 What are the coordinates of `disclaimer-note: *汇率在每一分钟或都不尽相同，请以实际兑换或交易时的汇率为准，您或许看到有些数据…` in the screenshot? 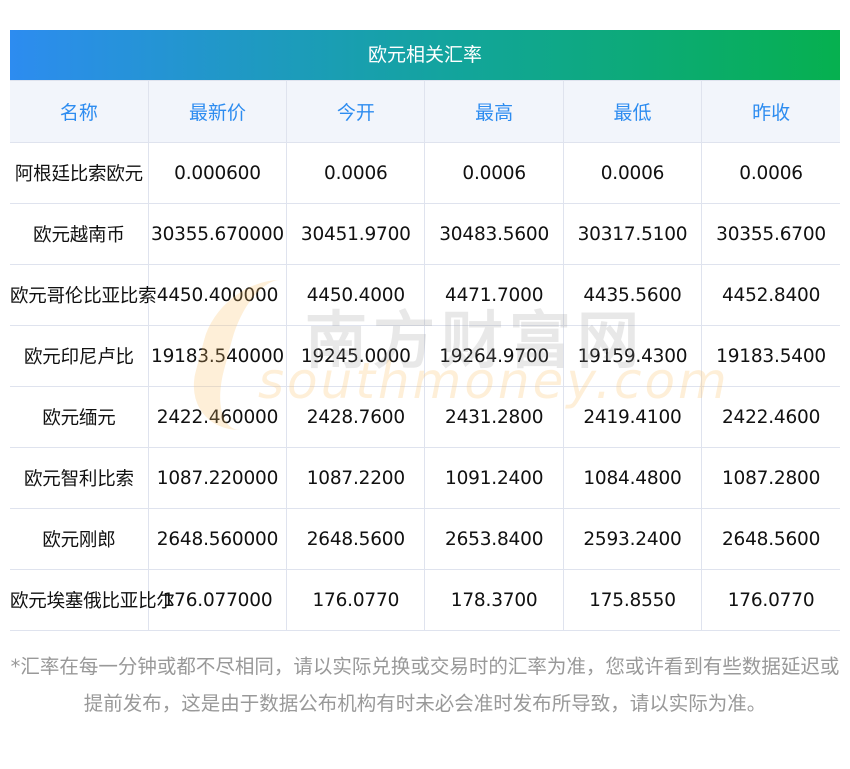 It's located at (425, 685).